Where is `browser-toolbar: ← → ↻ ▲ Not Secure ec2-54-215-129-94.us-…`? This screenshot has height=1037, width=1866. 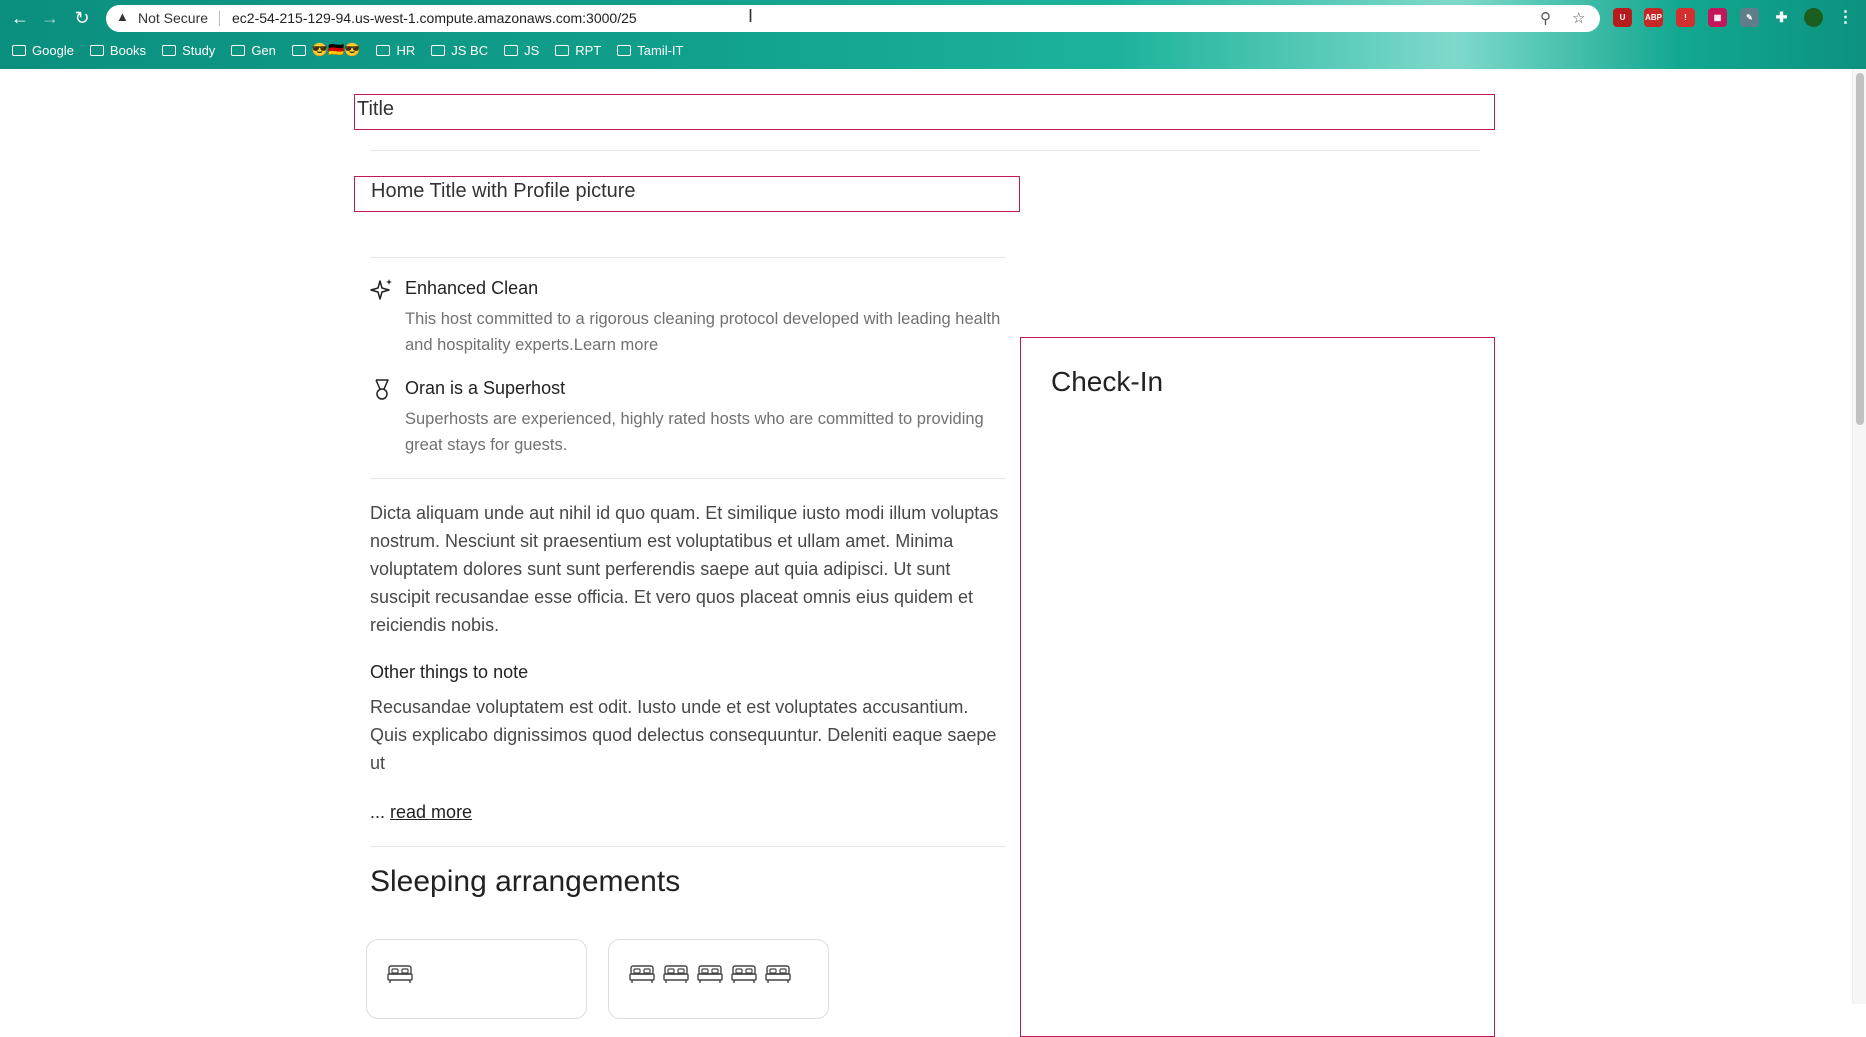
browser-toolbar: ← → ↻ ▲ Not Secure ec2-54-215-129-94.us-… is located at coordinates (933, 34).